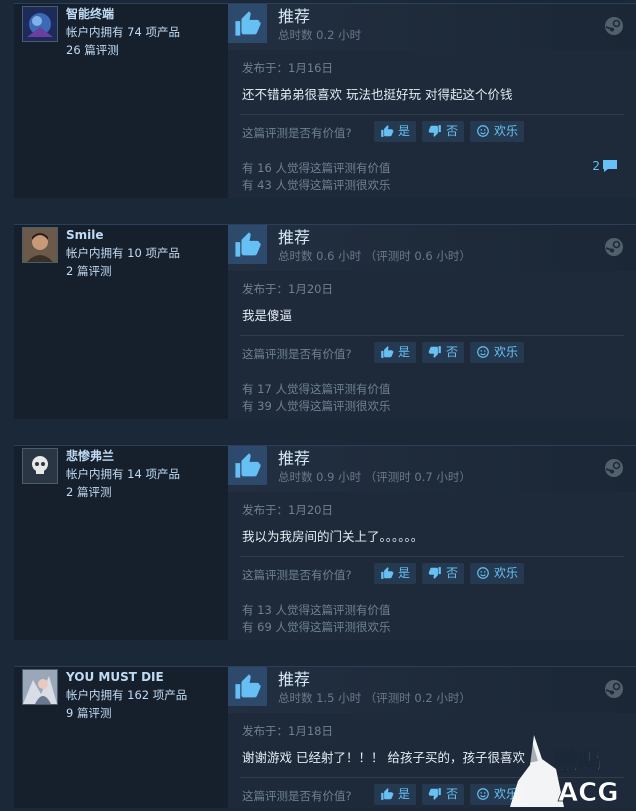 Image resolution: width=636 pixels, height=811 pixels. I want to click on watermark-line1: 嗷呜, so click(578, 761).